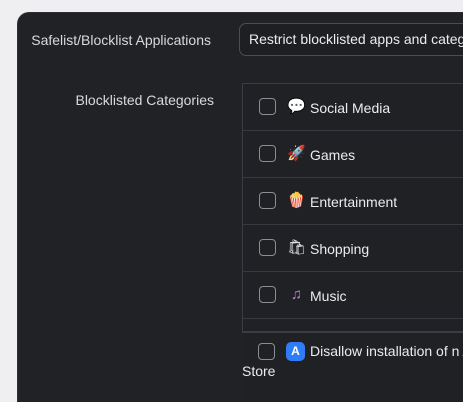 The height and width of the screenshot is (402, 463). Describe the element at coordinates (340, 249) in the screenshot. I see `category-label: Shopping` at that location.